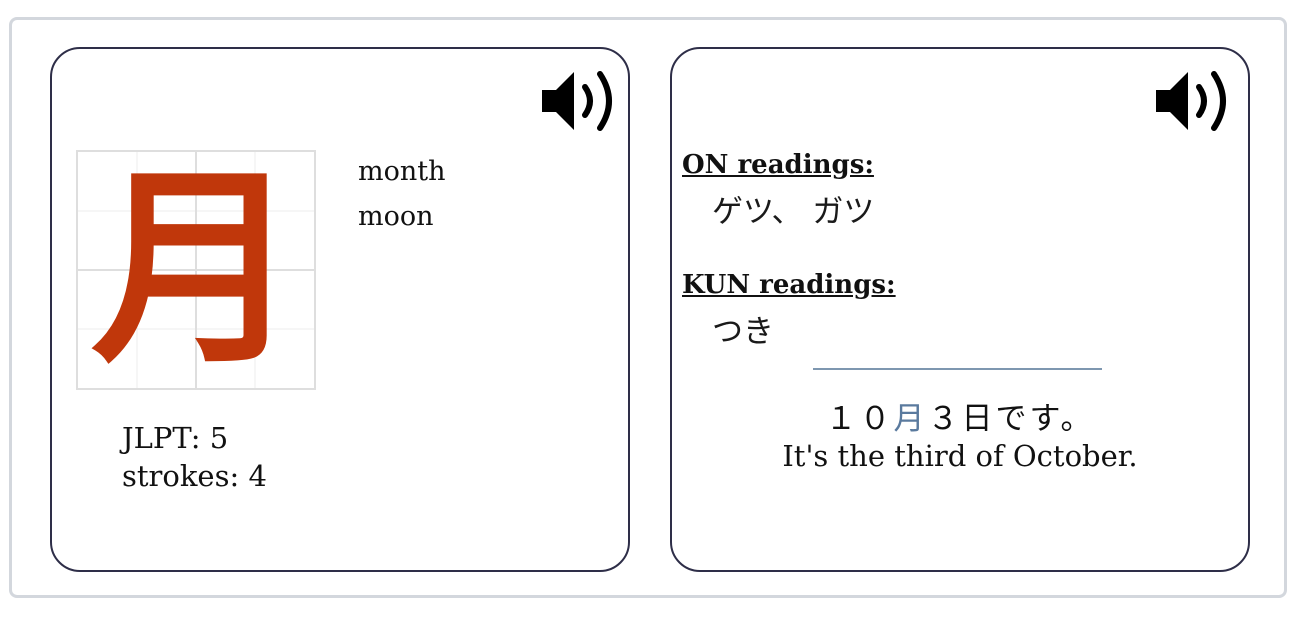  I want to click on kun-readings-value: つき, so click(743, 332).